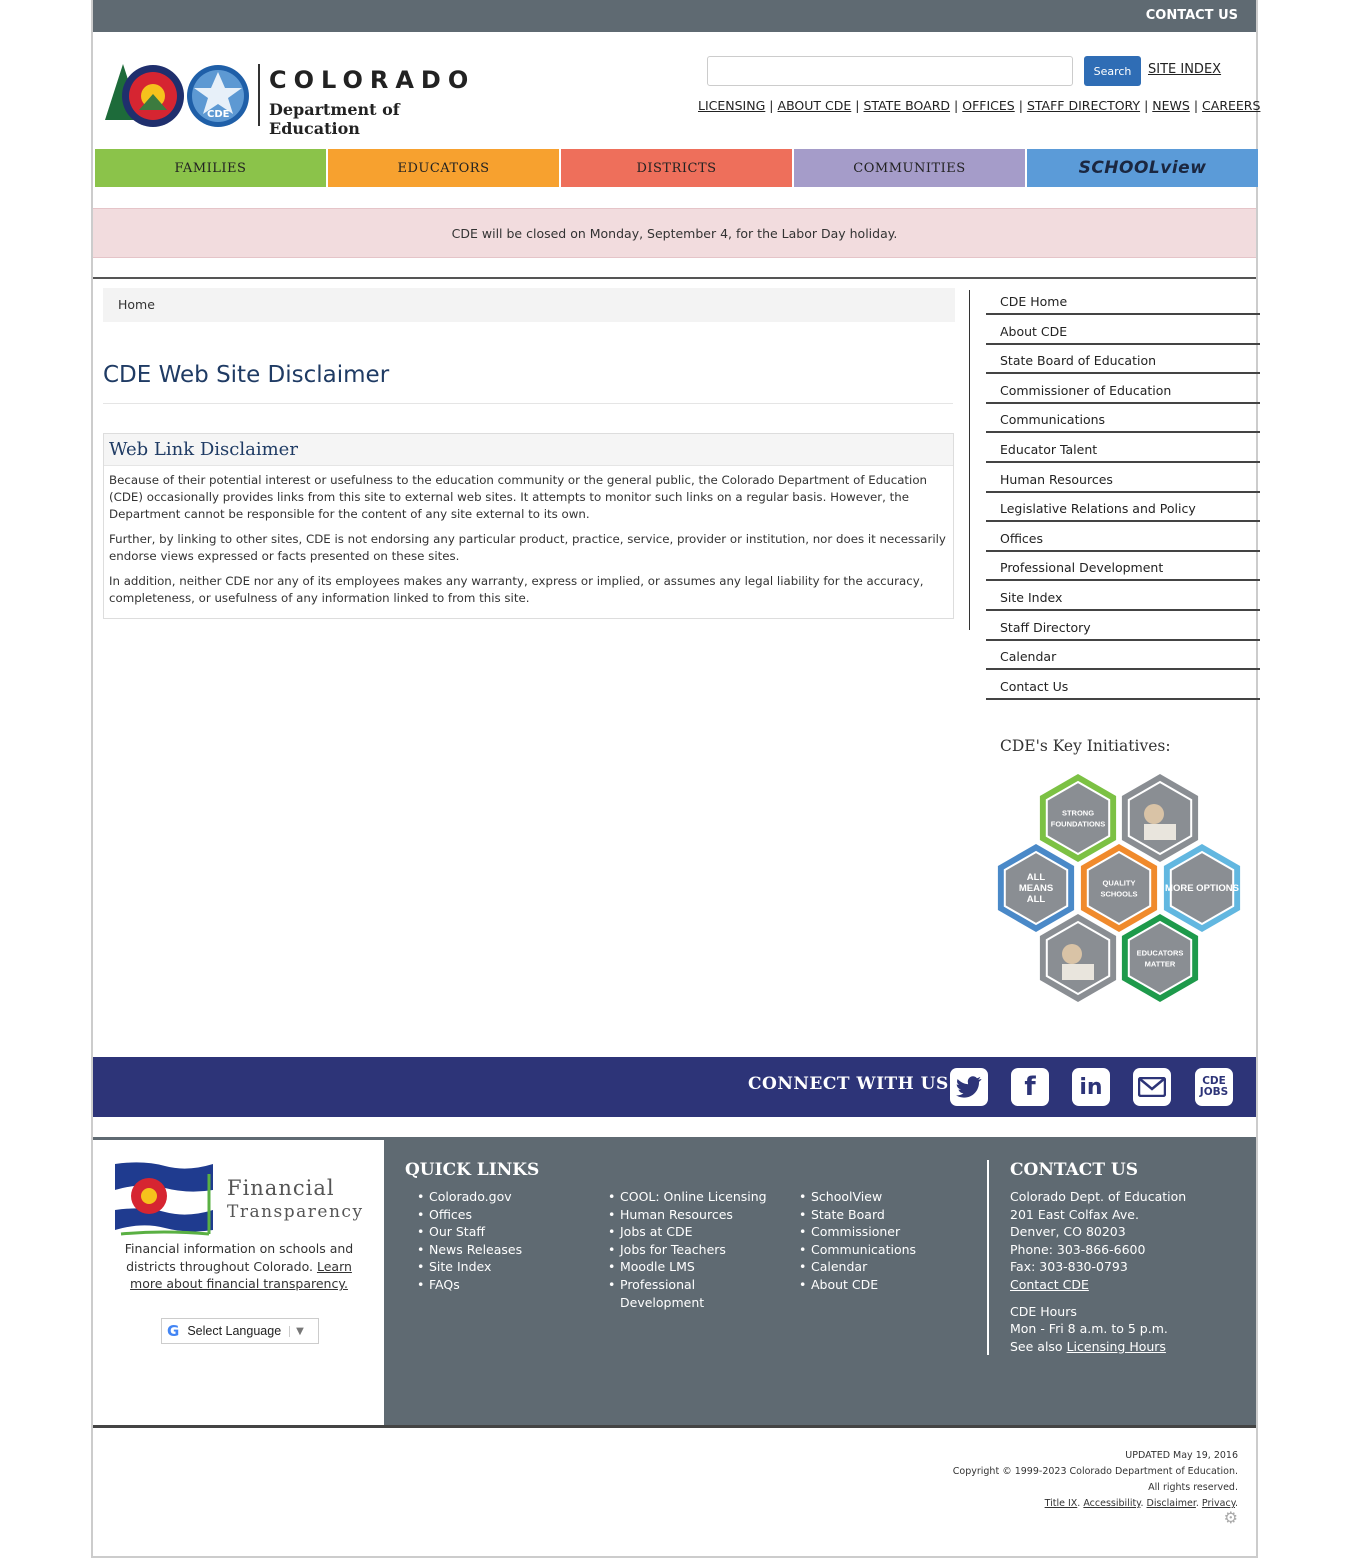 This screenshot has width=1350, height=1560. What do you see at coordinates (1036, 1346) in the screenshot?
I see `see-also-label: See also` at bounding box center [1036, 1346].